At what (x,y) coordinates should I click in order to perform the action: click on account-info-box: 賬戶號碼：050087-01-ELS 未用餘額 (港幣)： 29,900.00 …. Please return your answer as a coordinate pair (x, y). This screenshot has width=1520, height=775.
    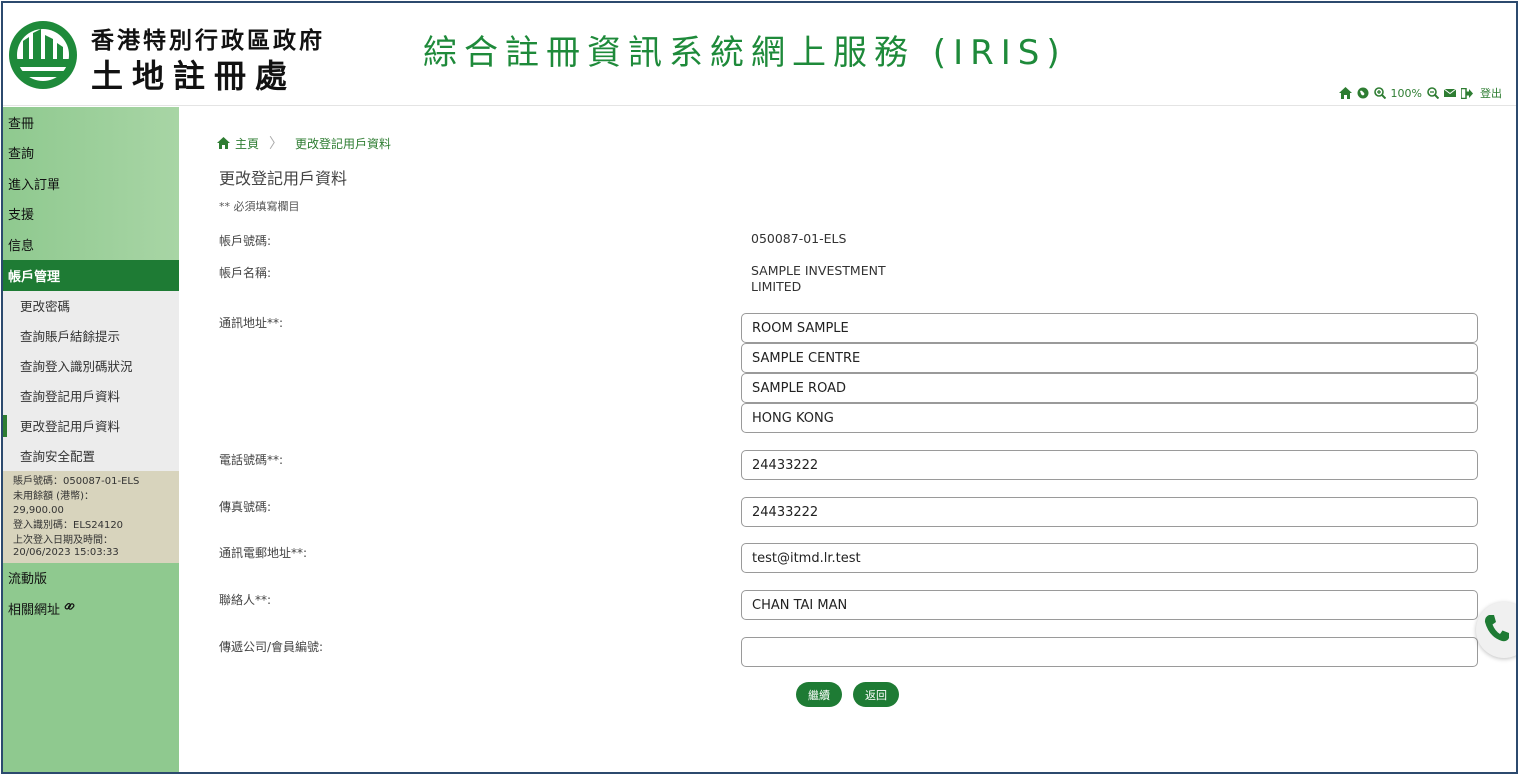
    Looking at the image, I should click on (91, 516).